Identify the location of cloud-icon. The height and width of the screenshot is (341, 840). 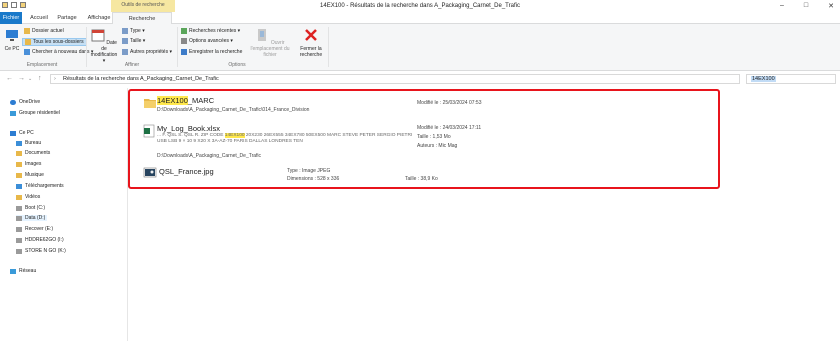
(13, 102).